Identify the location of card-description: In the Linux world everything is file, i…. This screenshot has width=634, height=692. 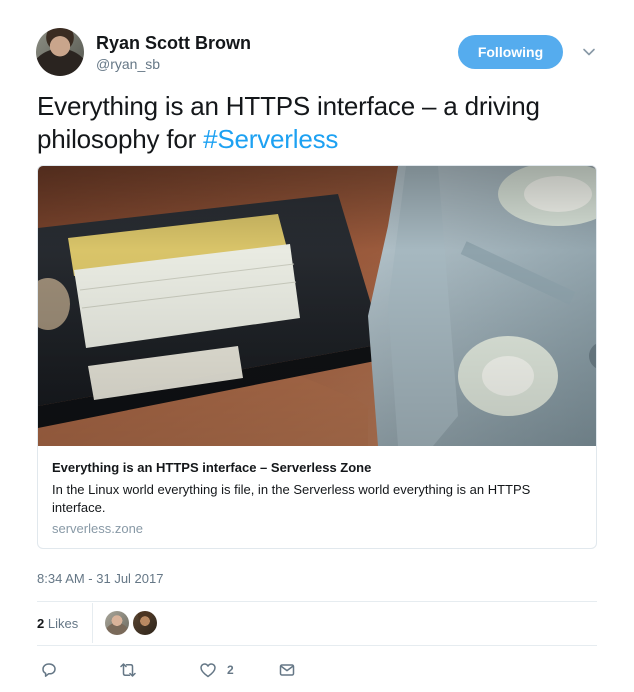
(291, 498).